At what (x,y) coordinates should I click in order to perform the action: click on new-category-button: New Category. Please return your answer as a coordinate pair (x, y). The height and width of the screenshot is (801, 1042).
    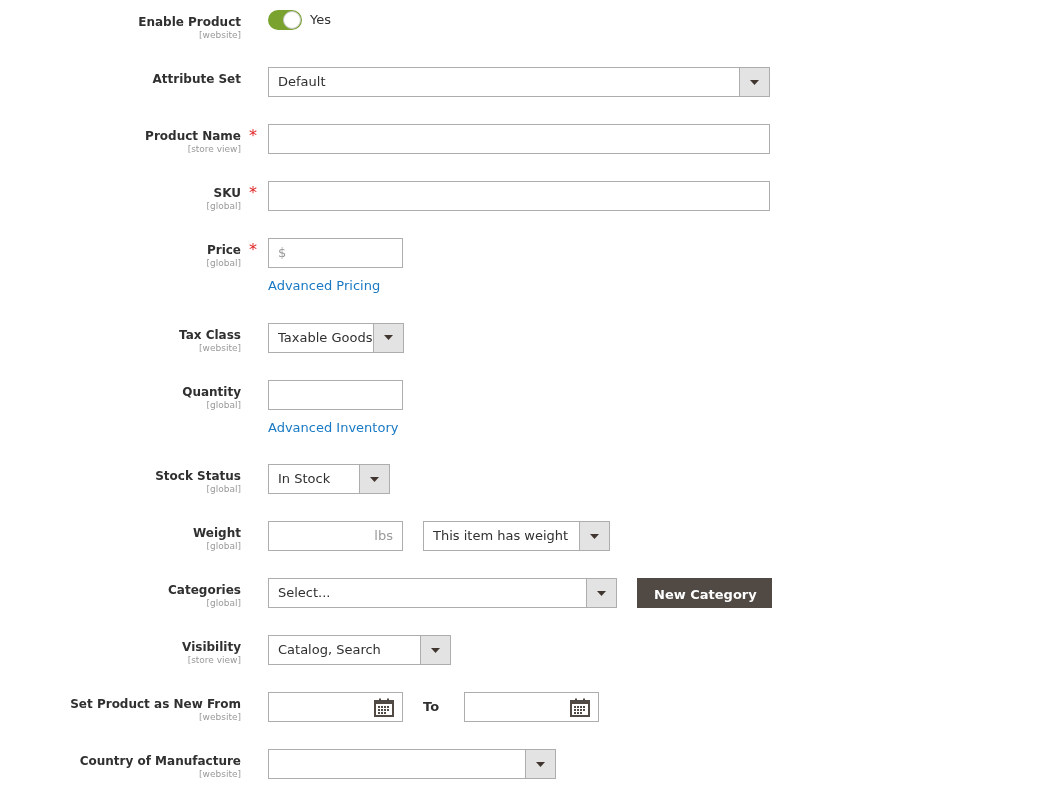
    Looking at the image, I should click on (704, 593).